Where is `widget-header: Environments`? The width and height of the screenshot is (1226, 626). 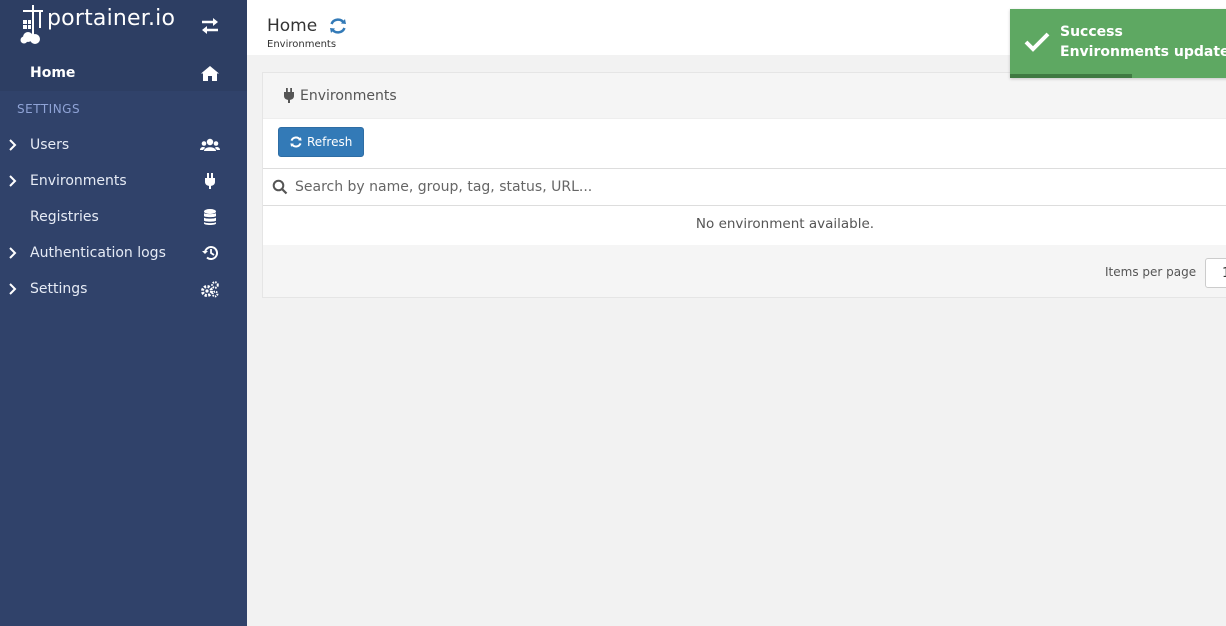
widget-header: Environments is located at coordinates (744, 96).